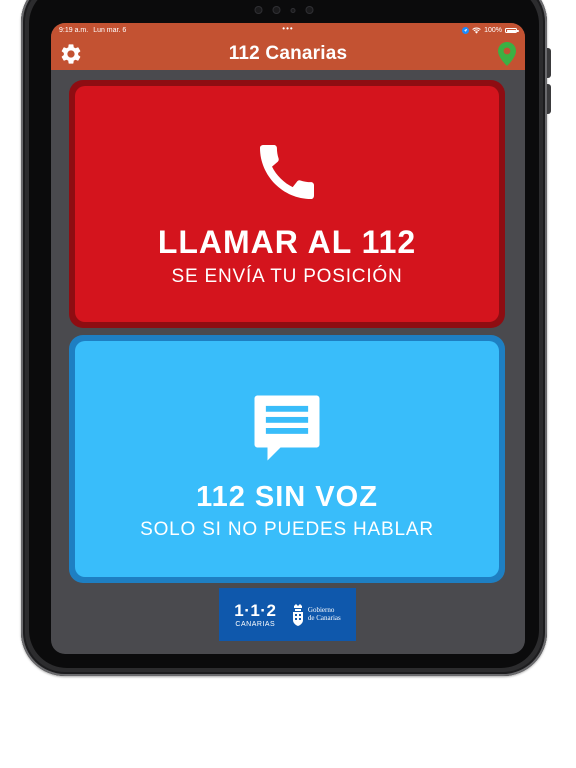 This screenshot has width=576, height=768. Describe the element at coordinates (255, 610) in the screenshot. I see `logo-112-number: 1·1·2` at that location.